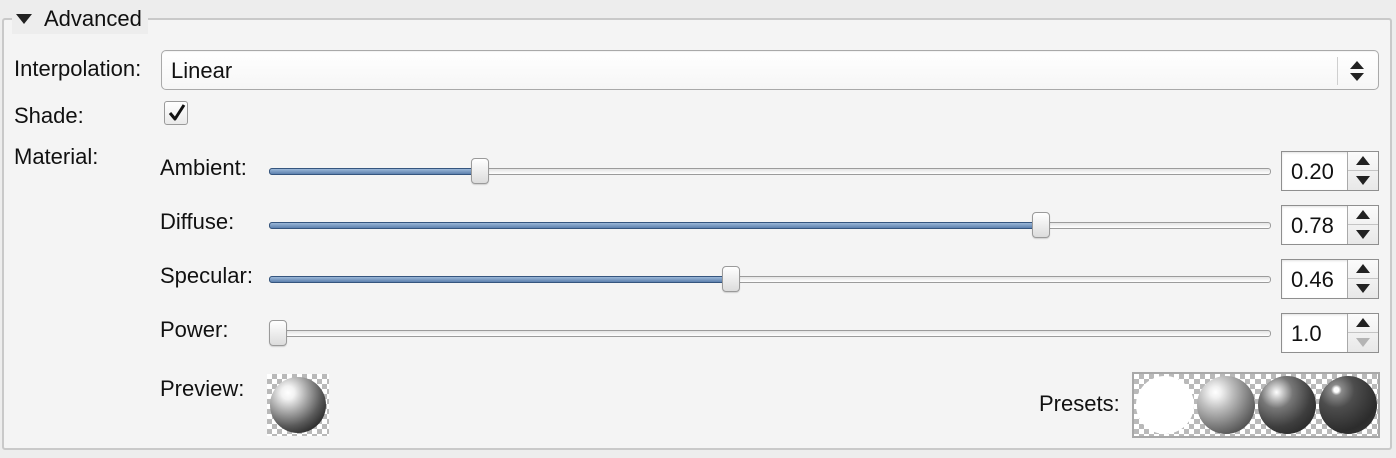 The image size is (1396, 458). What do you see at coordinates (1330, 333) in the screenshot?
I see `power-spinbox: 1.0` at bounding box center [1330, 333].